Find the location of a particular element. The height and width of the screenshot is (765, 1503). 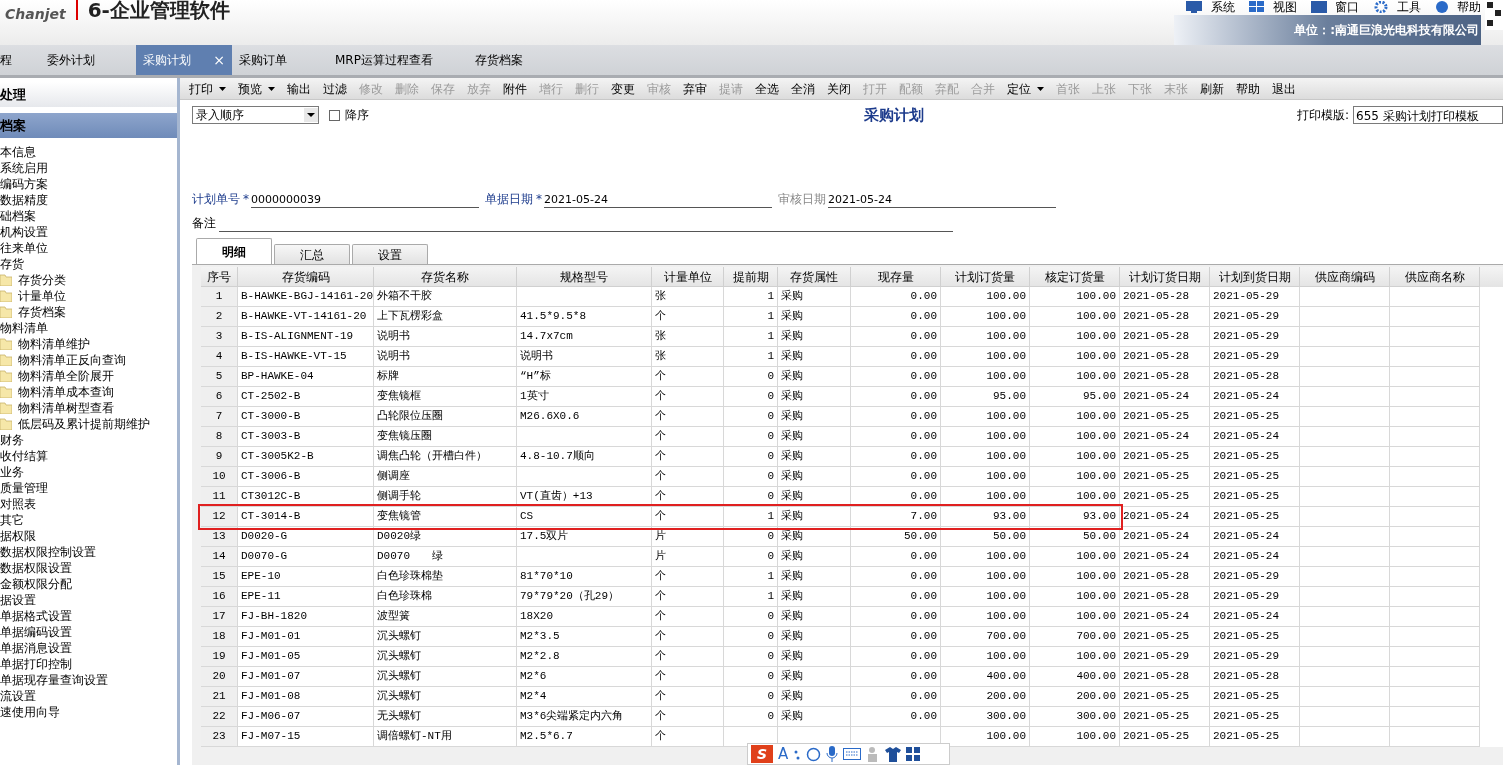

column-header: 供应商编码 is located at coordinates (1345, 277).